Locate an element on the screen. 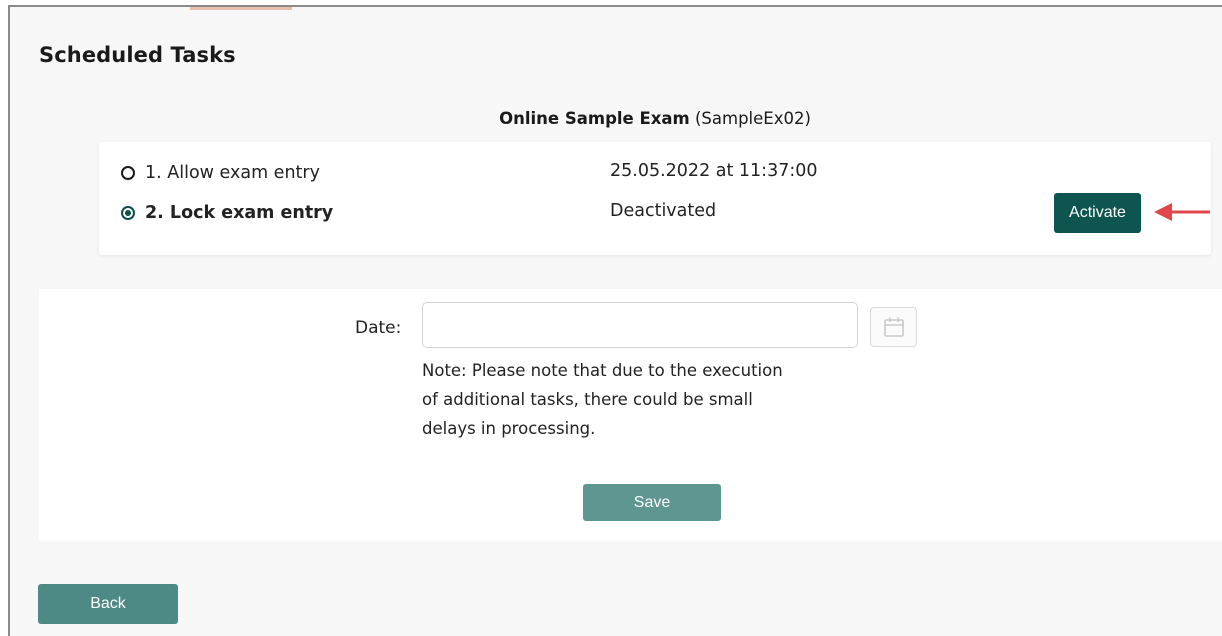  calendar-button is located at coordinates (893, 327).